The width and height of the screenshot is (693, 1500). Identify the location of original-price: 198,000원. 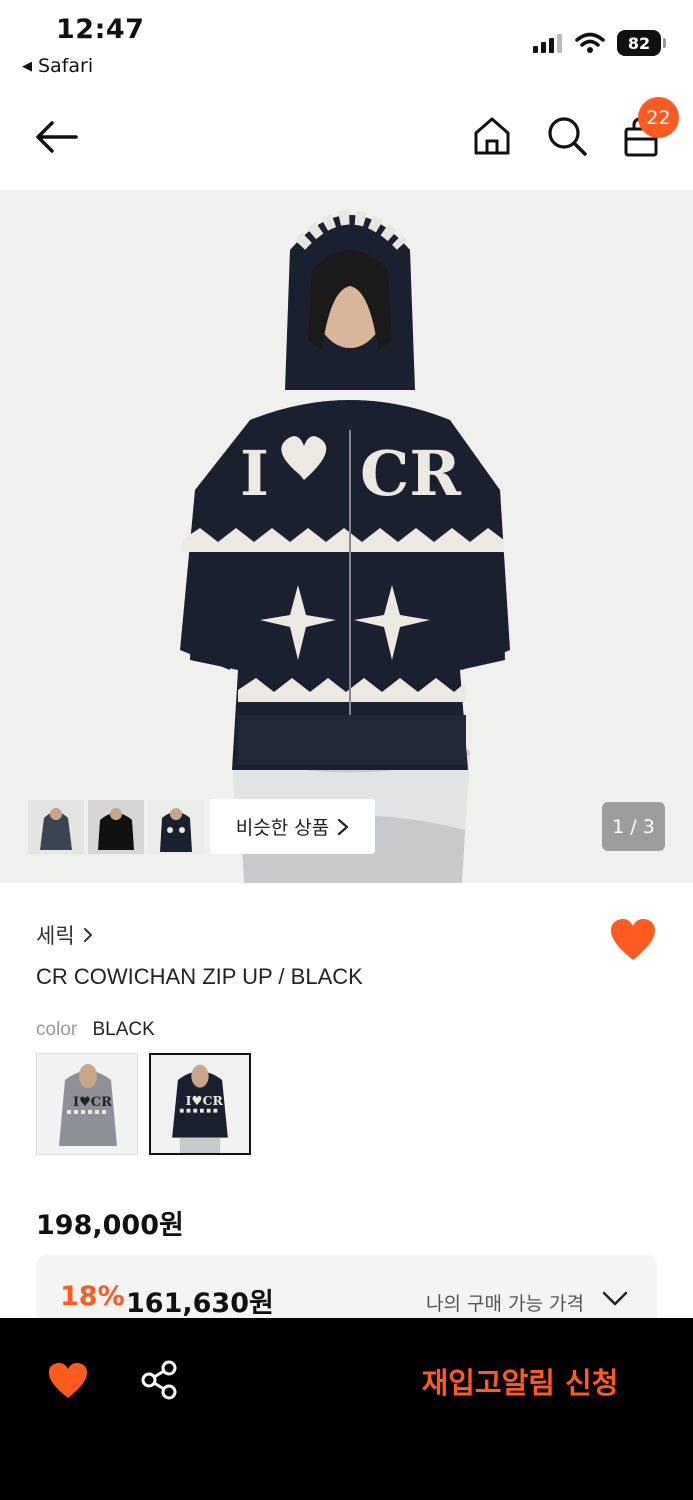
(110, 1225).